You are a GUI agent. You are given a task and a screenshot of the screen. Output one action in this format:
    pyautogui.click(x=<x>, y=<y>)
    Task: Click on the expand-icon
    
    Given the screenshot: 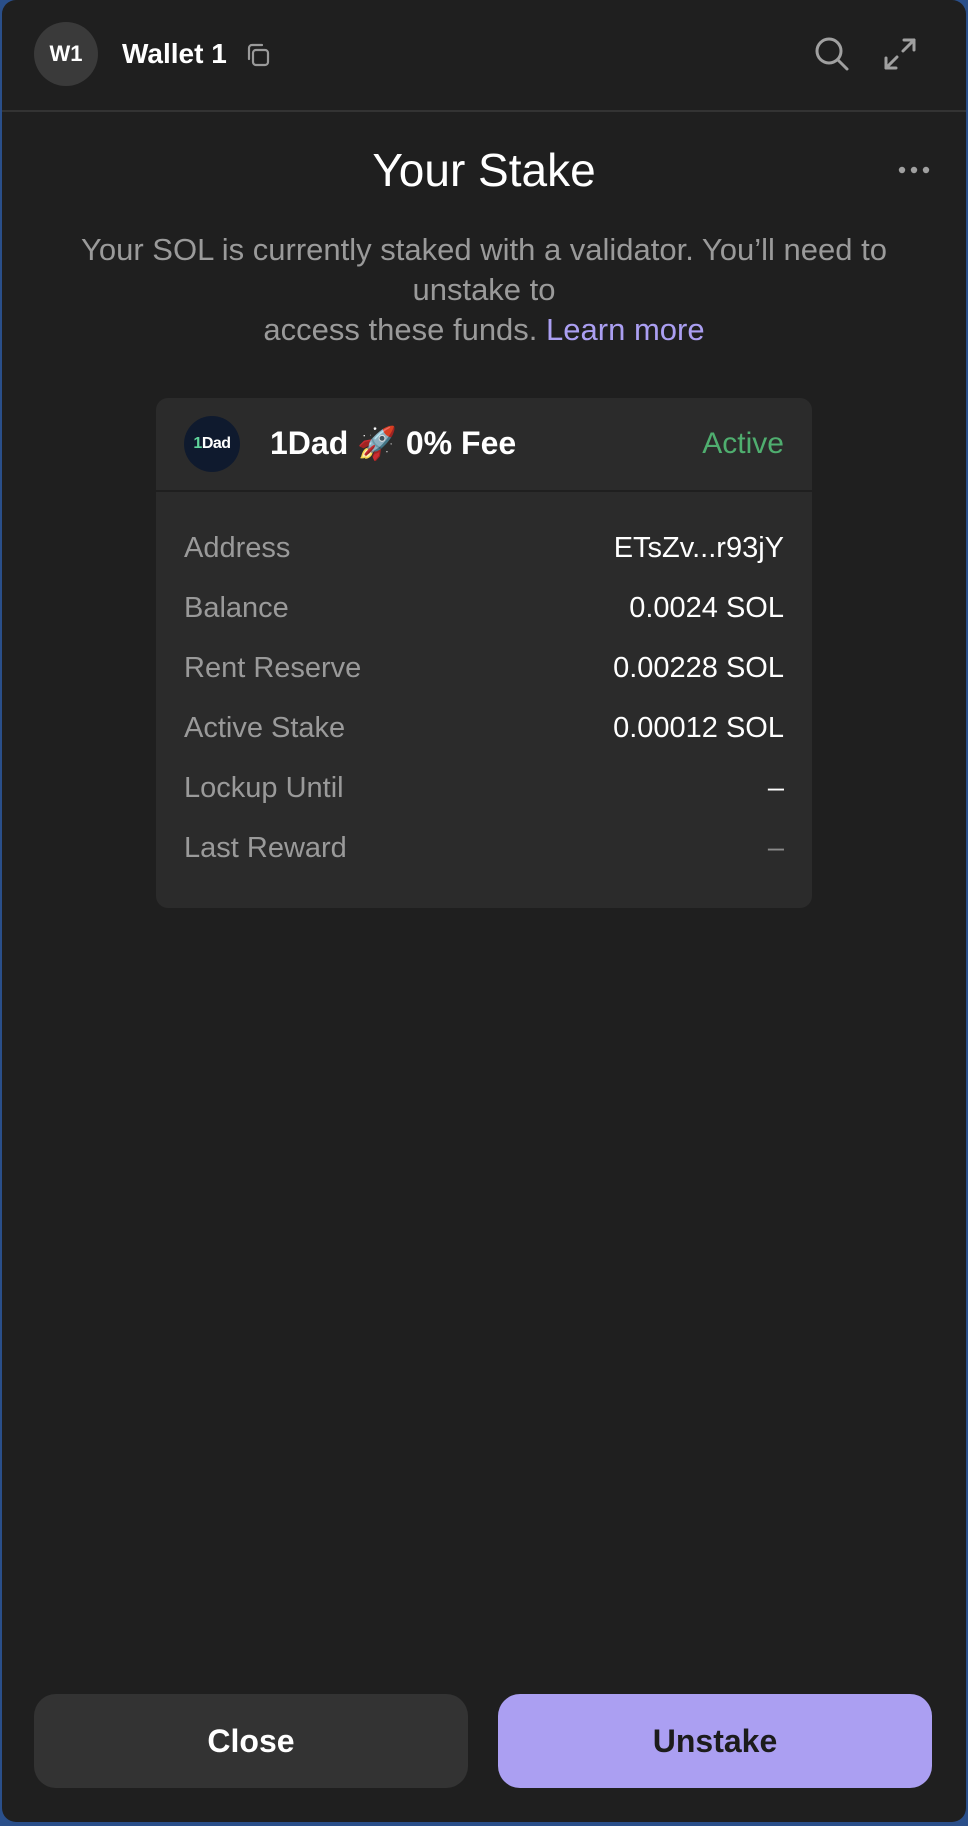 What is the action you would take?
    pyautogui.click(x=900, y=54)
    